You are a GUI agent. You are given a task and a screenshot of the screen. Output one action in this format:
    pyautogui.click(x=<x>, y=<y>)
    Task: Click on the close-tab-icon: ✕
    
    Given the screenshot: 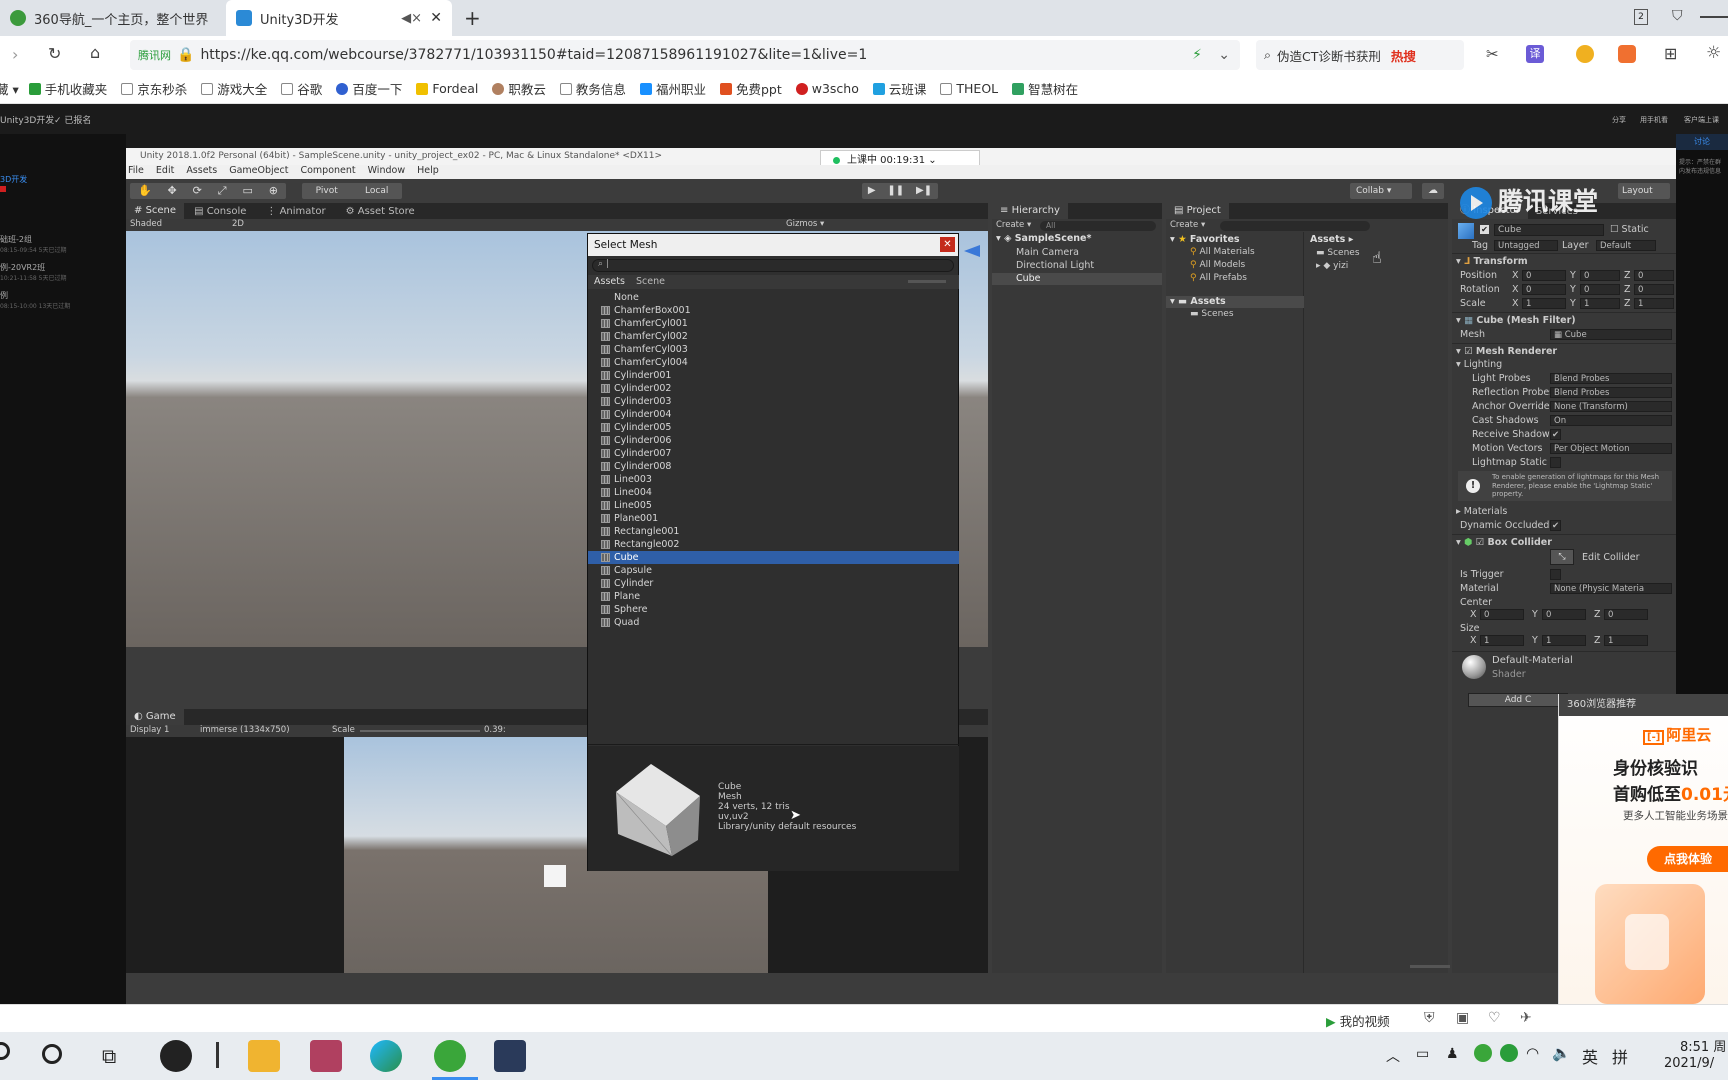 What is the action you would take?
    pyautogui.click(x=436, y=18)
    